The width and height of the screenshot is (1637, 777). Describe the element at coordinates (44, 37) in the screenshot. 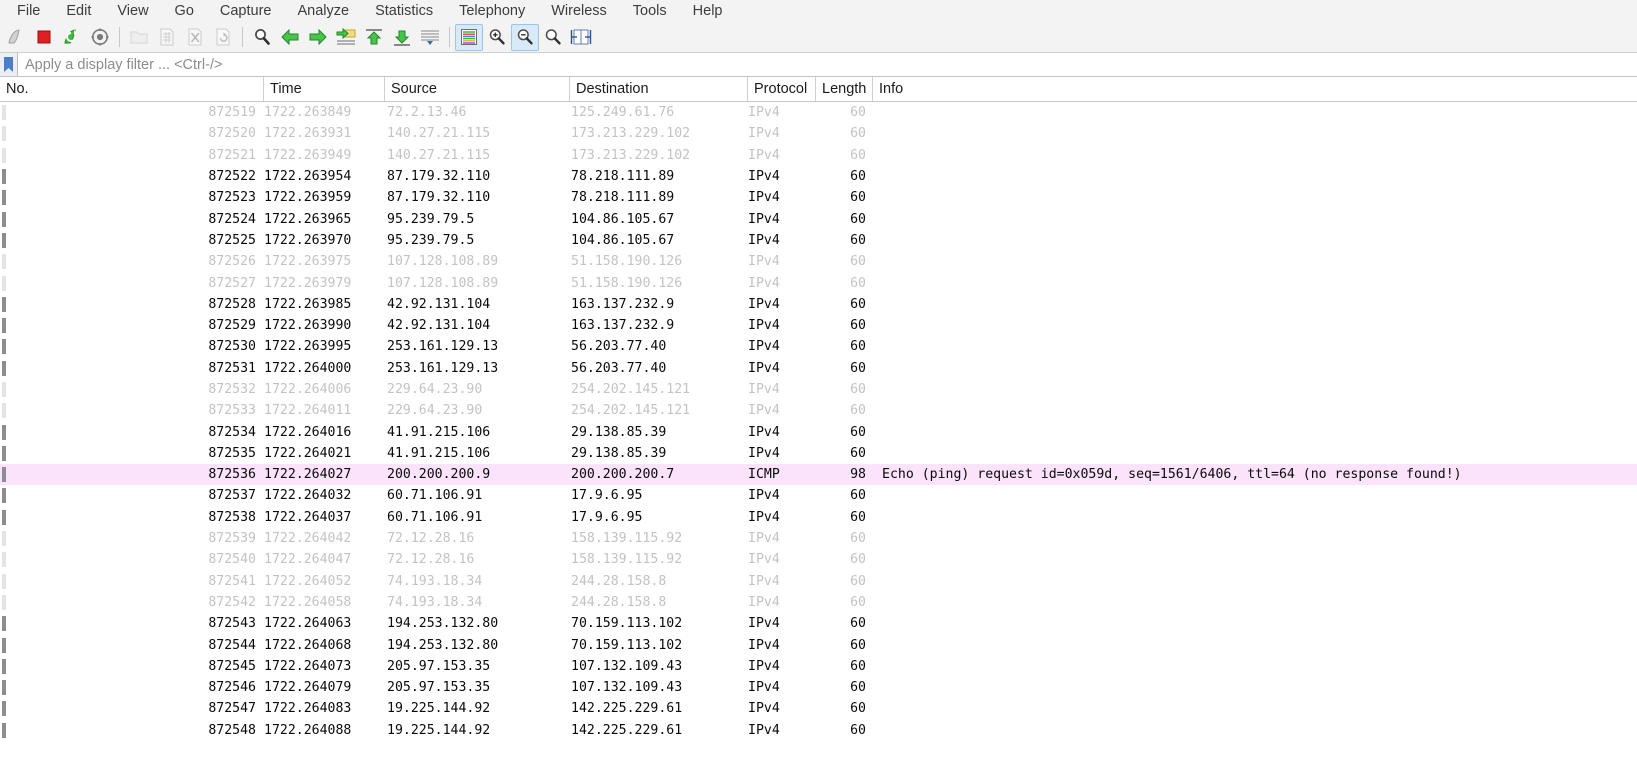

I see `stop-capture-square-icon` at that location.